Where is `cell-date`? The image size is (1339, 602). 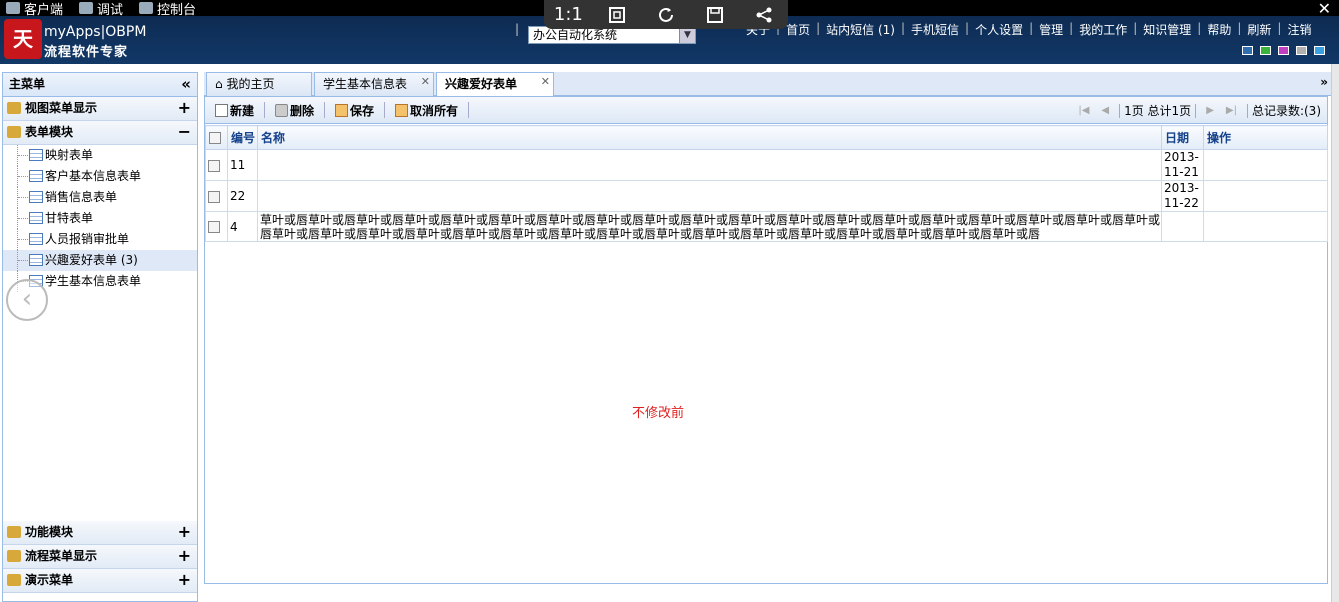
cell-date is located at coordinates (1182, 226).